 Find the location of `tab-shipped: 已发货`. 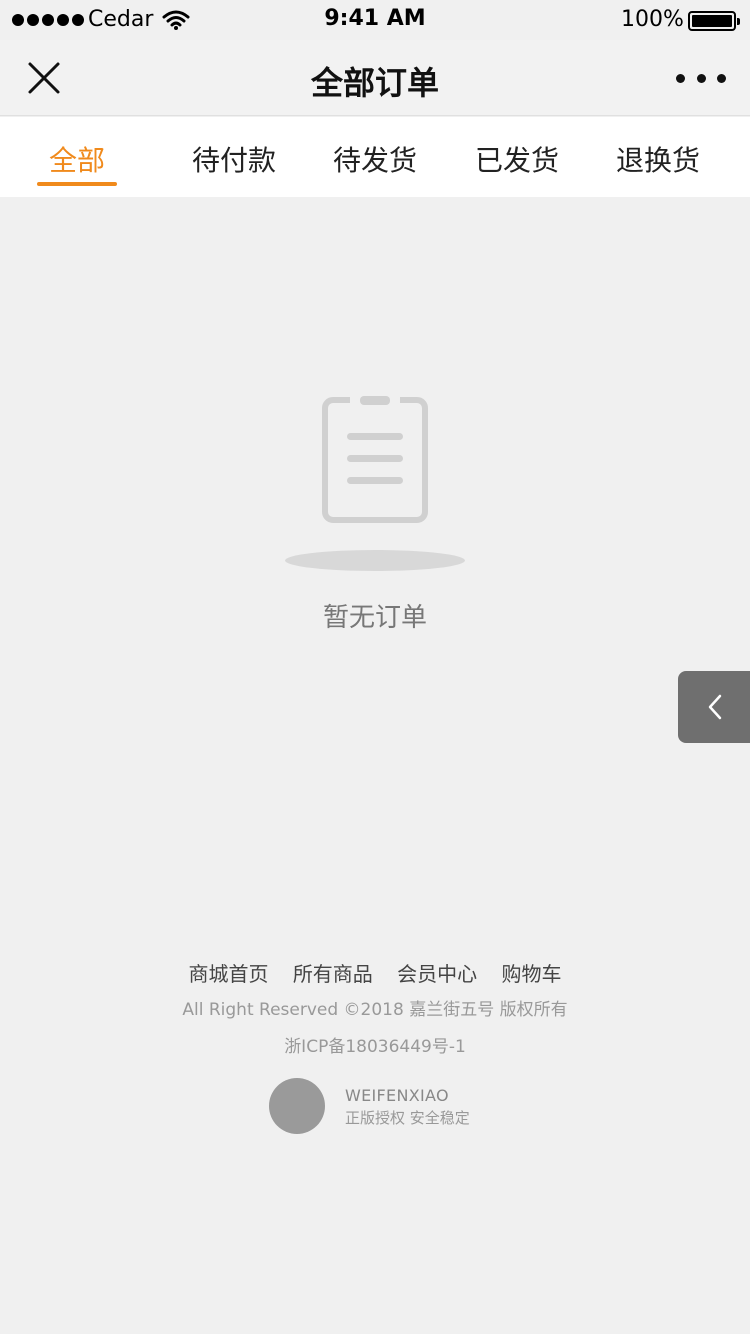

tab-shipped: 已发货 is located at coordinates (517, 157).